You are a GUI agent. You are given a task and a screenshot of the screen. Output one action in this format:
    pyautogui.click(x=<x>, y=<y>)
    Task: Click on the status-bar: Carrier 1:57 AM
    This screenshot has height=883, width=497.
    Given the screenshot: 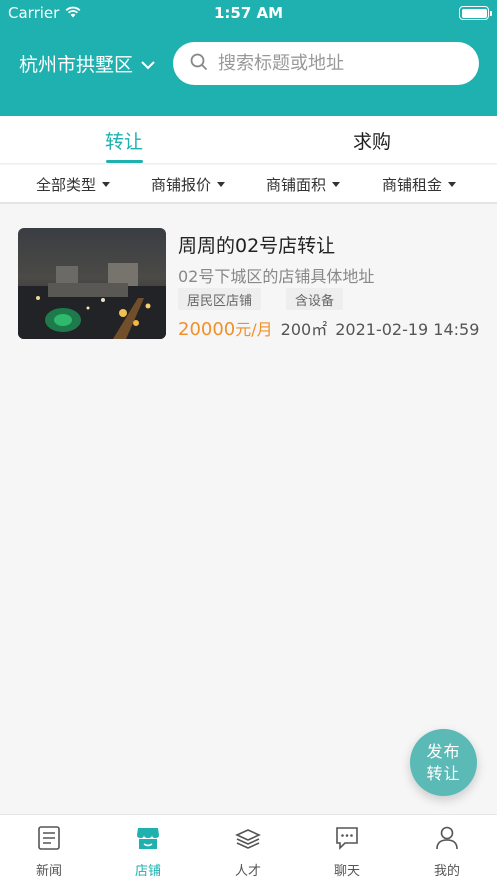 What is the action you would take?
    pyautogui.click(x=248, y=14)
    